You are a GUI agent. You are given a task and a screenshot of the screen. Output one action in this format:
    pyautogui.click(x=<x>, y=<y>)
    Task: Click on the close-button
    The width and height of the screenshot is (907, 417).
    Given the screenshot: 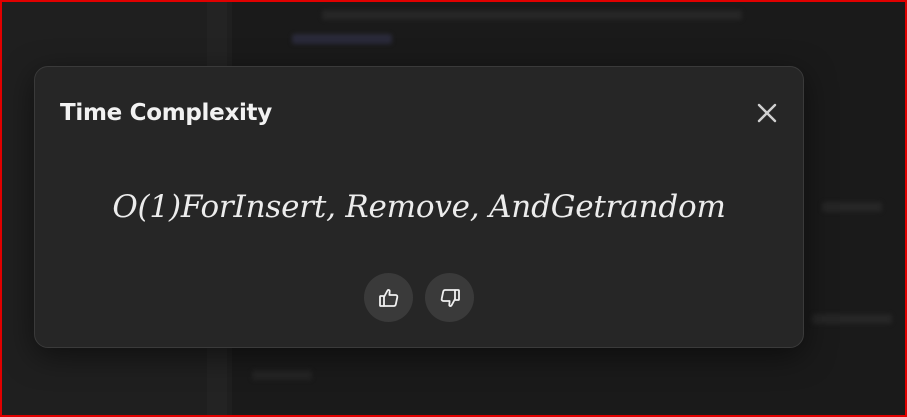 What is the action you would take?
    pyautogui.click(x=767, y=113)
    